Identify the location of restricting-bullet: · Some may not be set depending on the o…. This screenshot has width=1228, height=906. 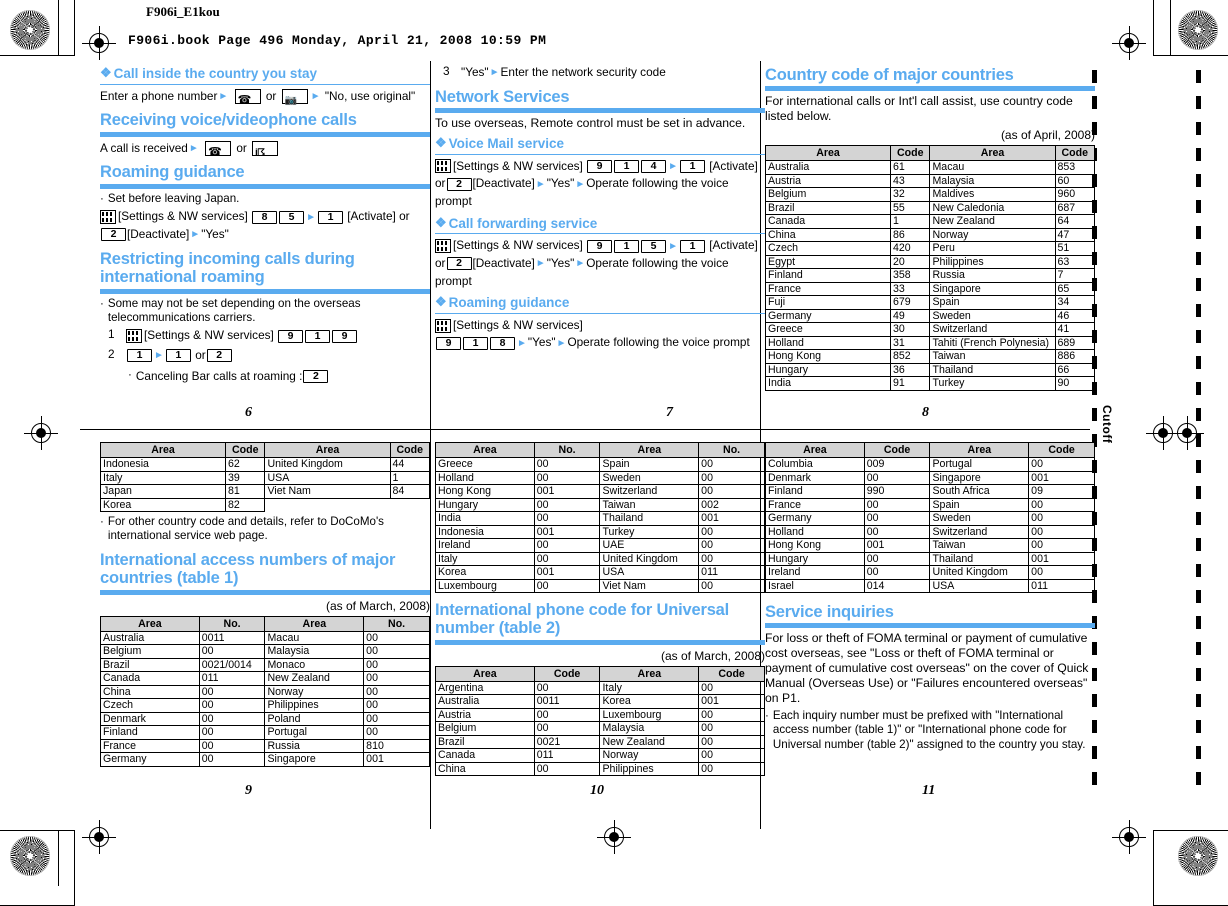
(230, 310).